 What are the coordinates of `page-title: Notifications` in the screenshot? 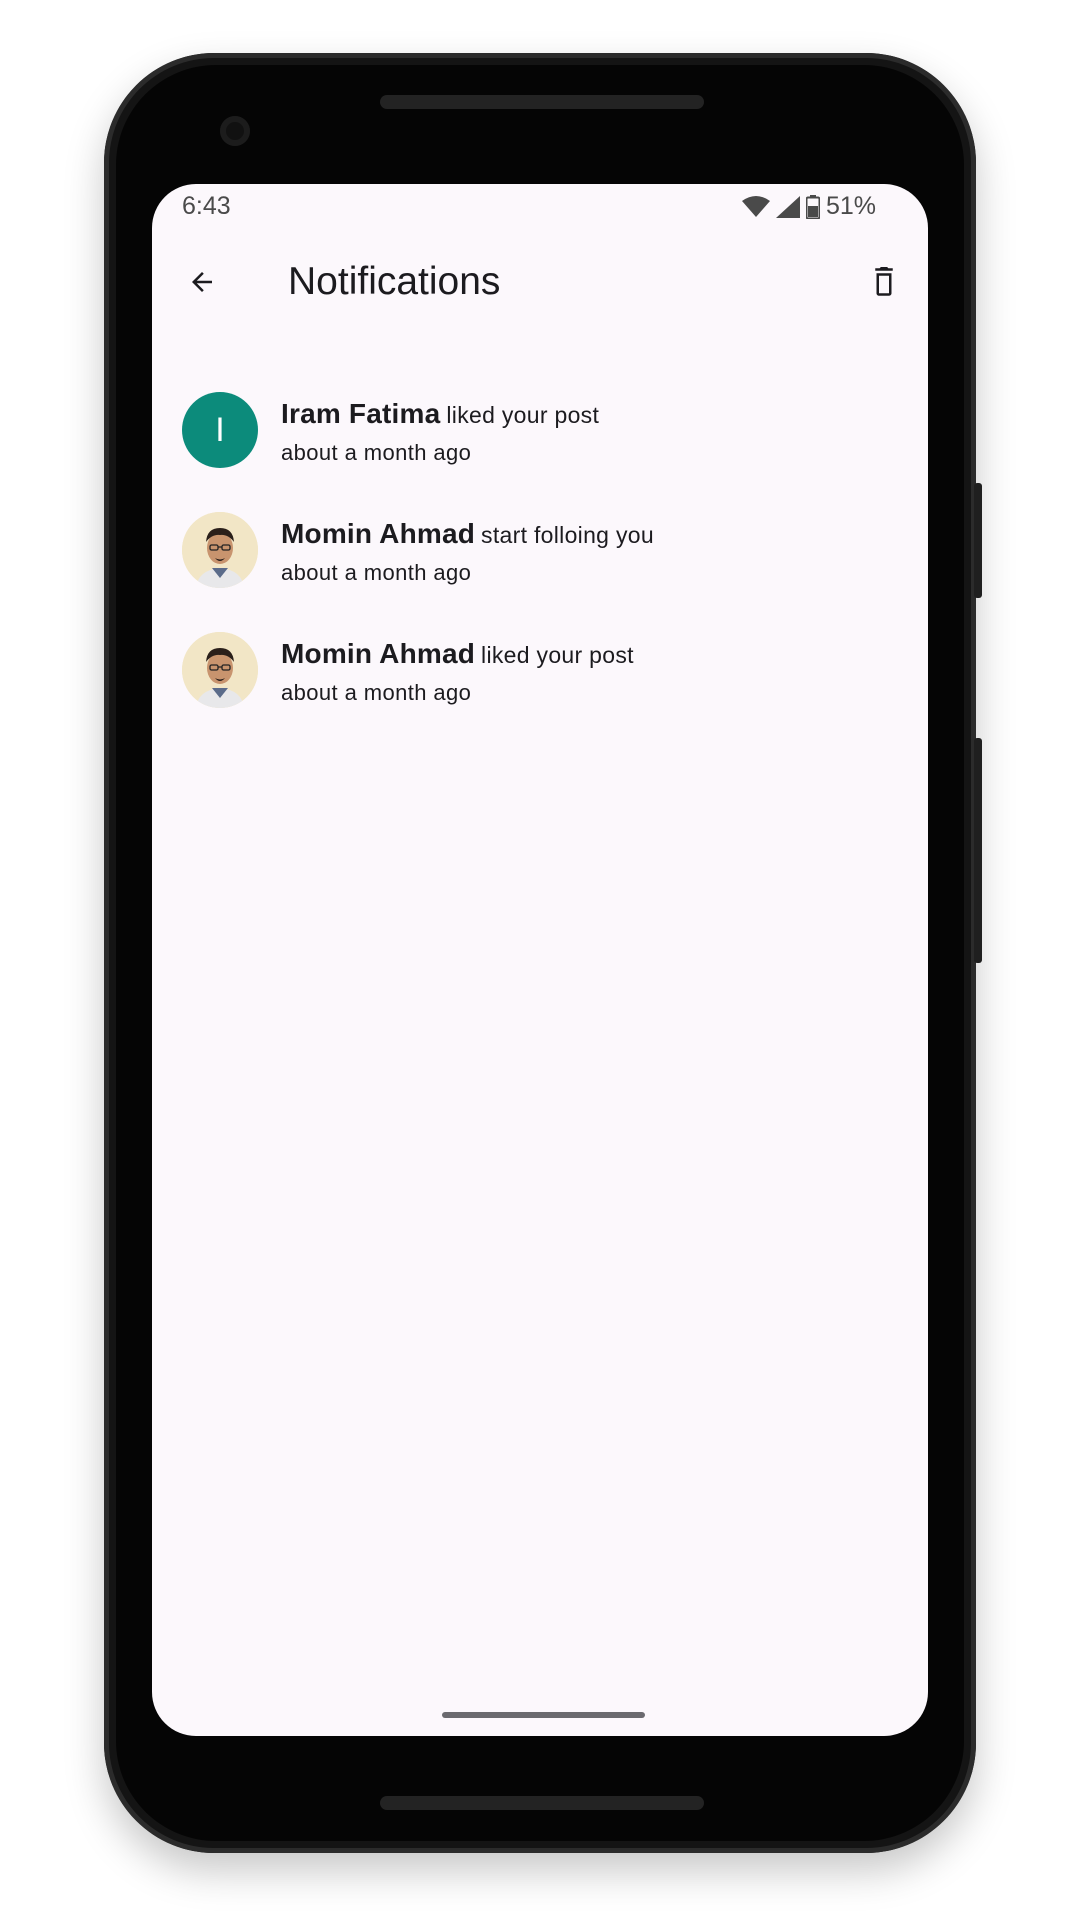 It's located at (394, 281).